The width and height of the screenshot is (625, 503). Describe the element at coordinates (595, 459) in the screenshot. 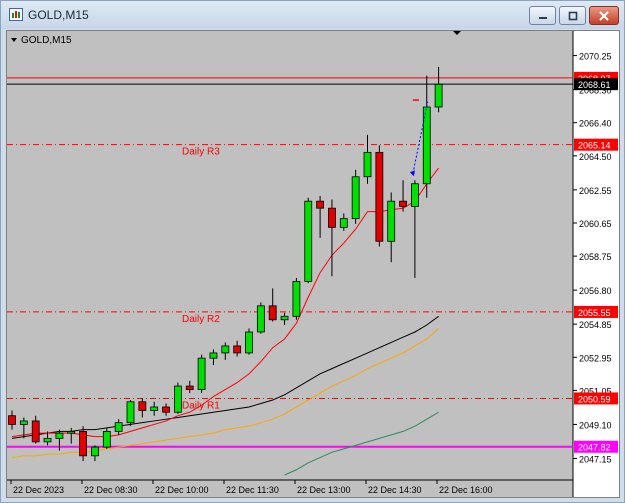

I see `price-tick-label: 2047.15` at that location.